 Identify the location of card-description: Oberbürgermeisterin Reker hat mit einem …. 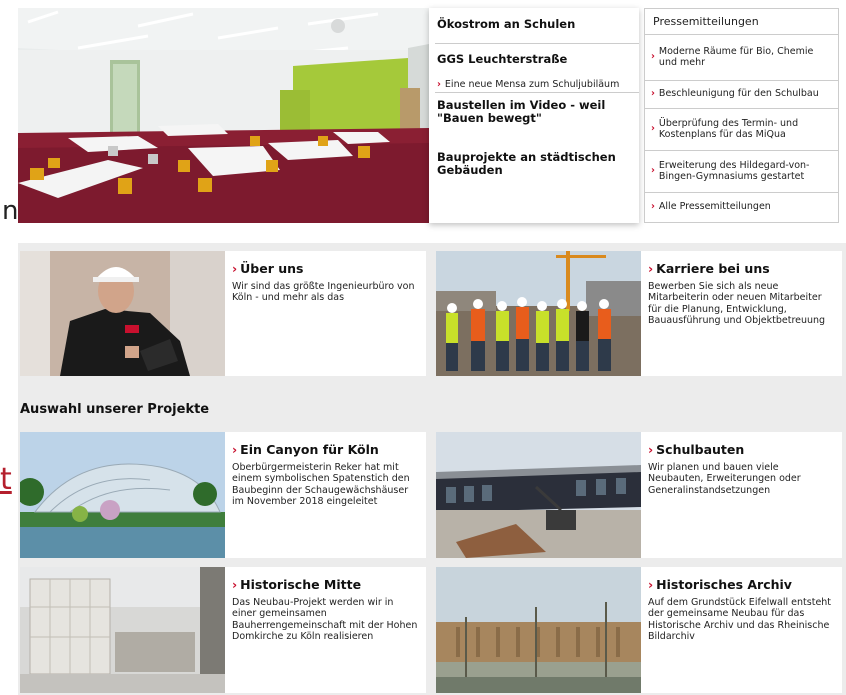
(321, 485).